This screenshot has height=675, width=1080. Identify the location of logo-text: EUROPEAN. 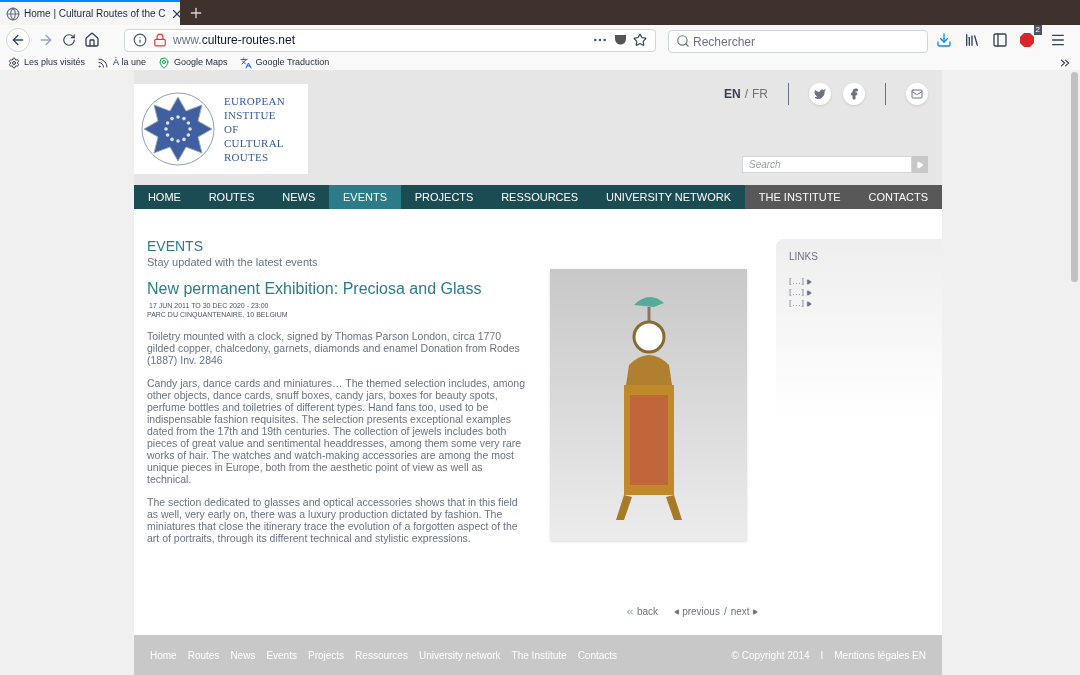
(254, 101).